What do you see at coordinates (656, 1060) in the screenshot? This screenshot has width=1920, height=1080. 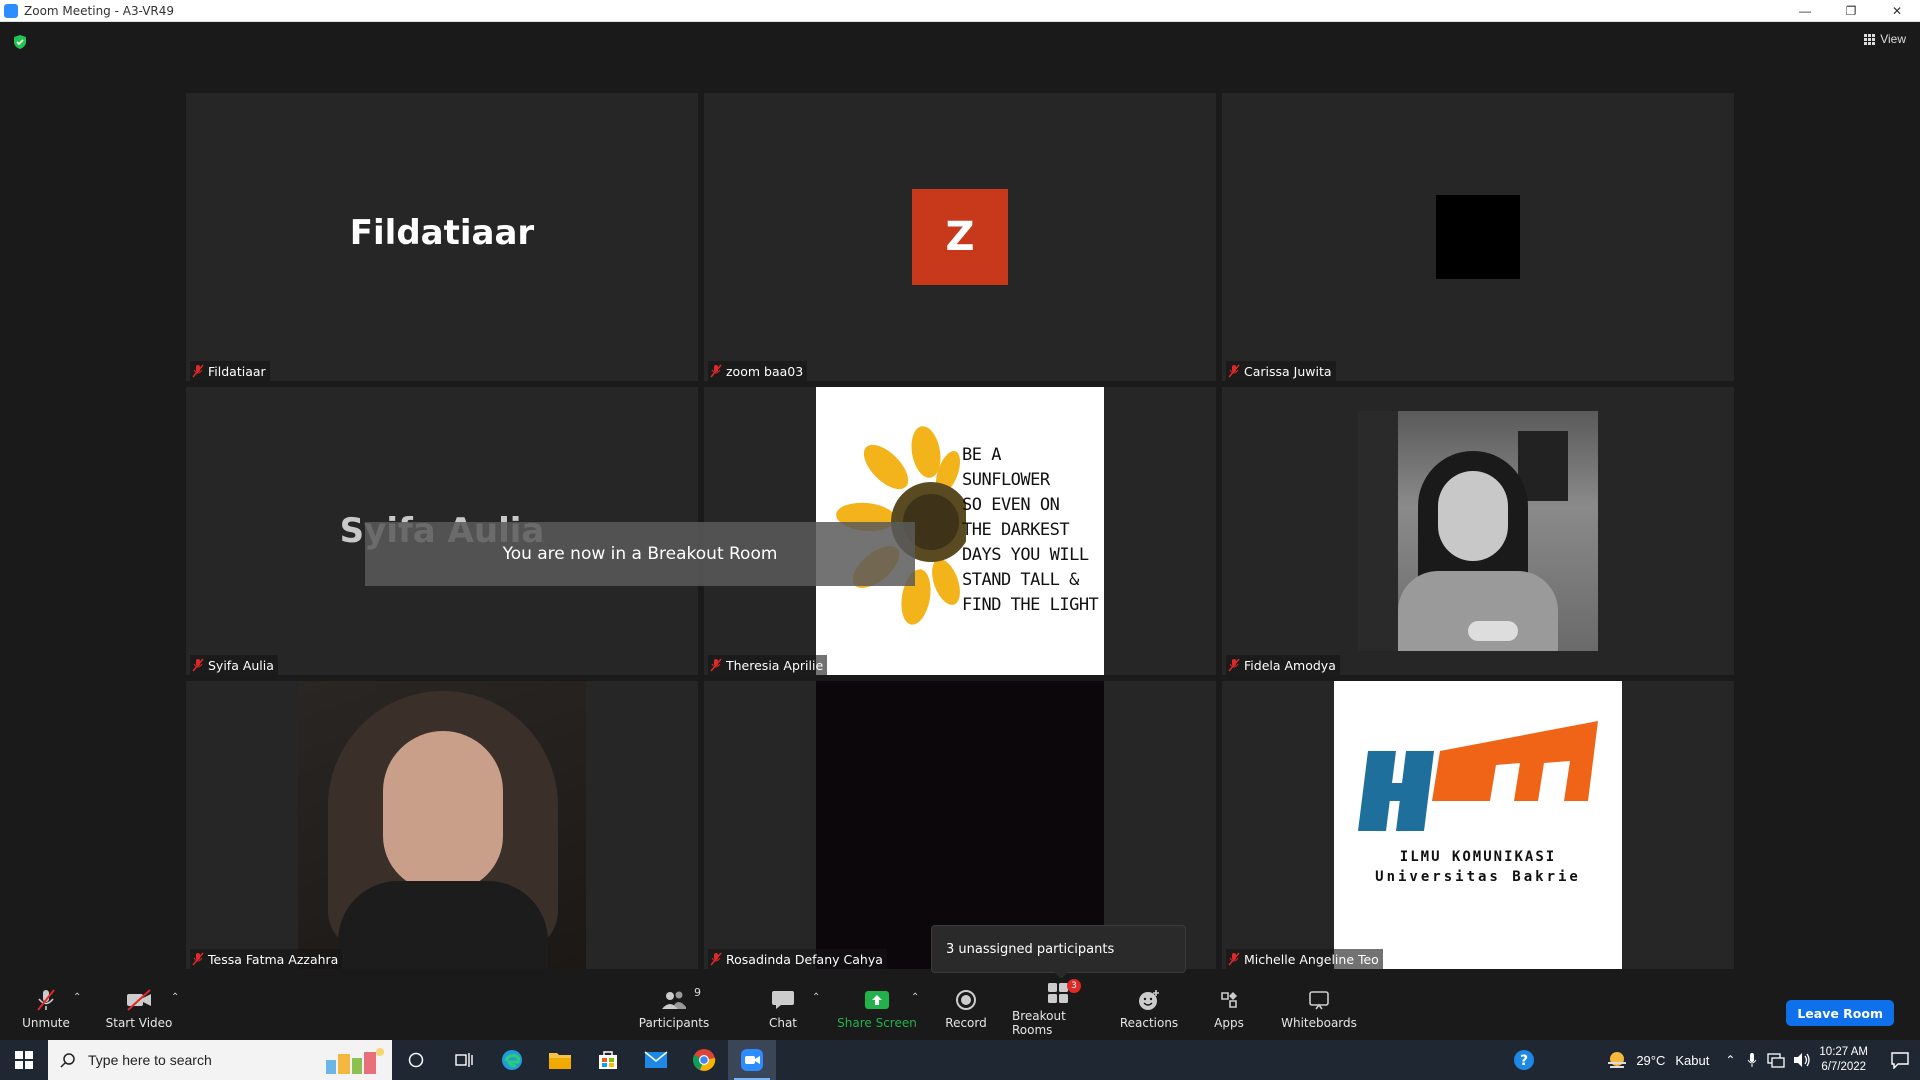 I see `mail-taskbar-button` at bounding box center [656, 1060].